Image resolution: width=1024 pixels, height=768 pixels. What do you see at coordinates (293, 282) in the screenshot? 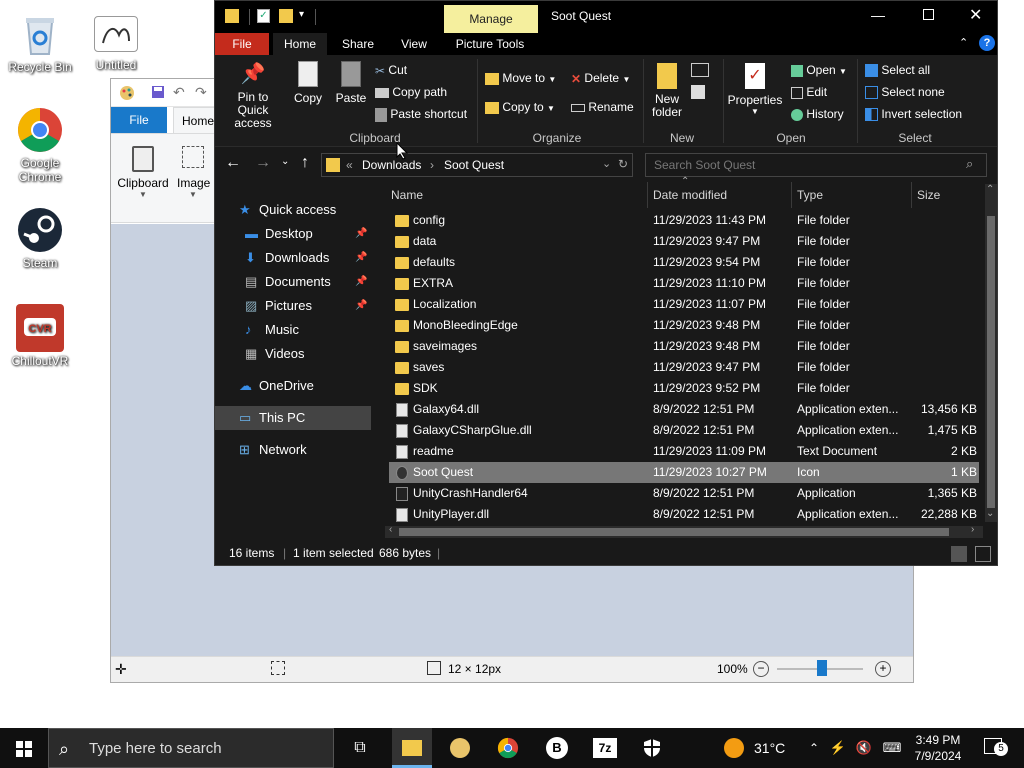
I see `nav-item-documents: ▤ Documents 📌` at bounding box center [293, 282].